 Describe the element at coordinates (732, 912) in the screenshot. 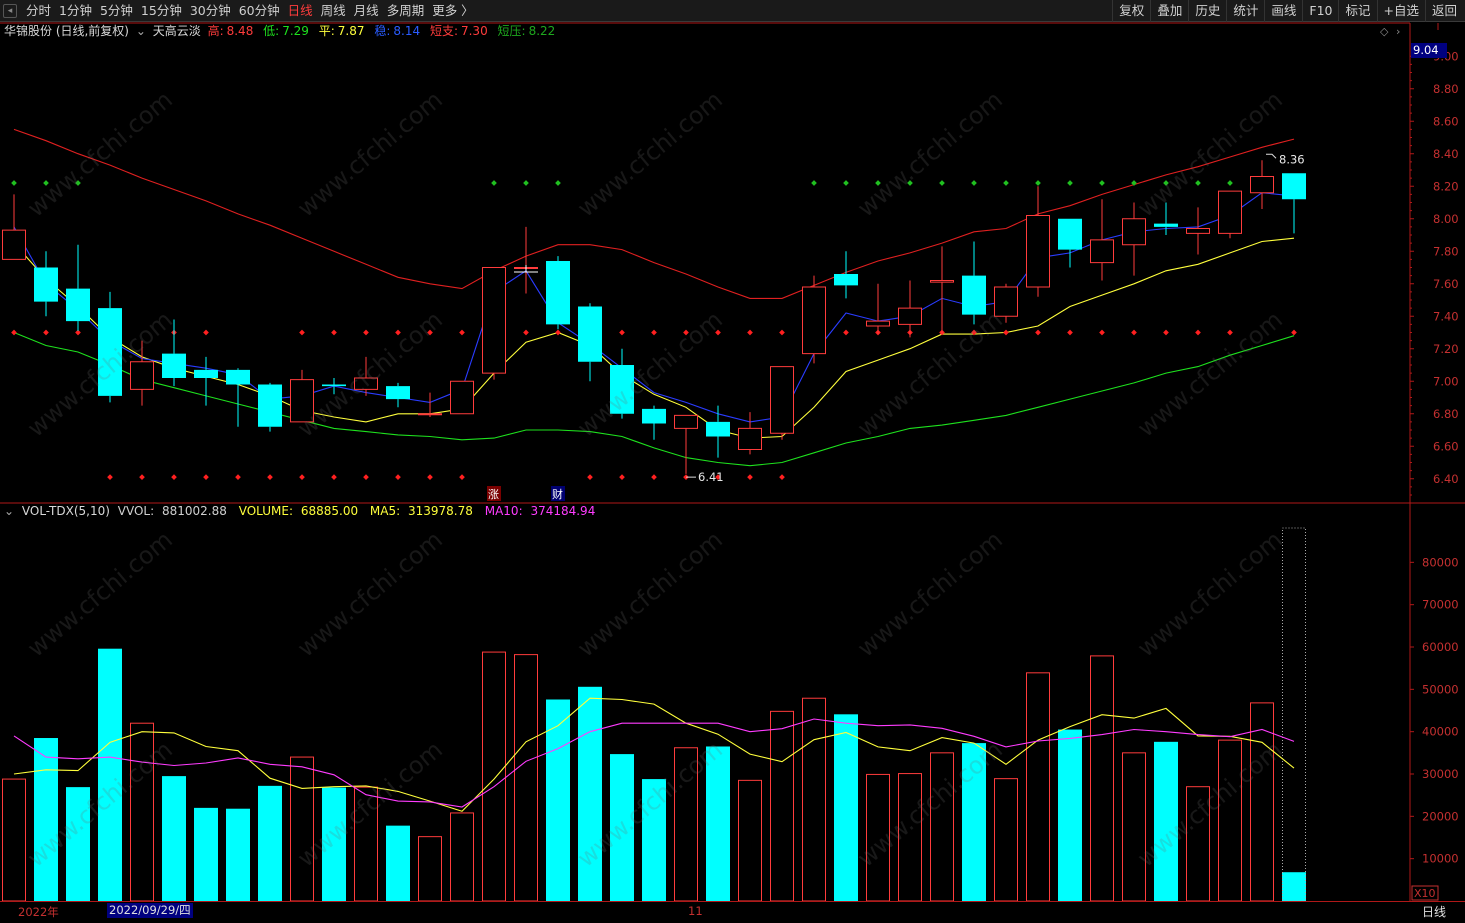

I see `time-axis` at that location.